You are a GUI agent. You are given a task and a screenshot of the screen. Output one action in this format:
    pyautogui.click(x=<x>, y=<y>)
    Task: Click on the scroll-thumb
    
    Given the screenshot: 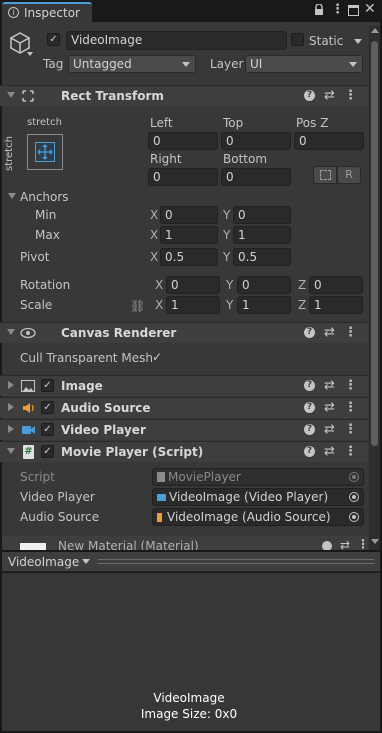 What is the action you would take?
    pyautogui.click(x=374, y=243)
    